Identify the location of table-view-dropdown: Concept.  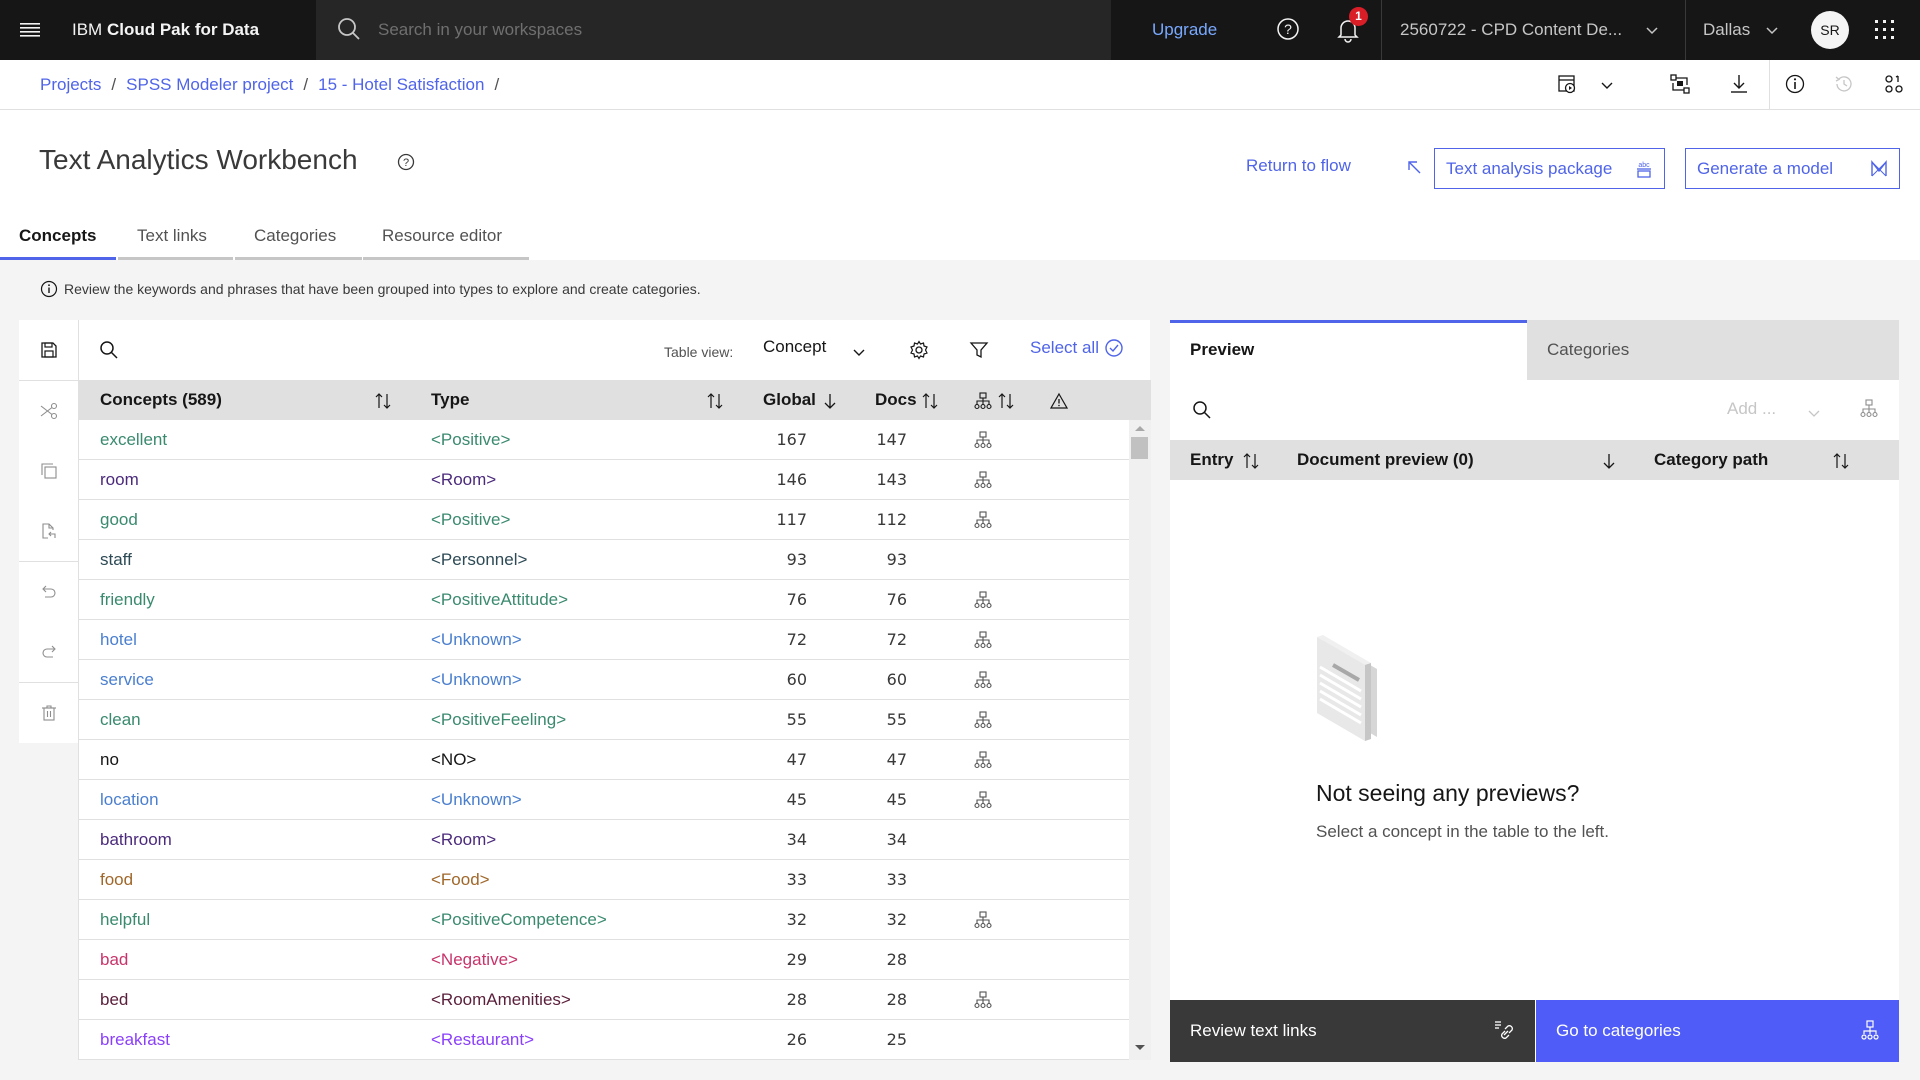
(794, 347).